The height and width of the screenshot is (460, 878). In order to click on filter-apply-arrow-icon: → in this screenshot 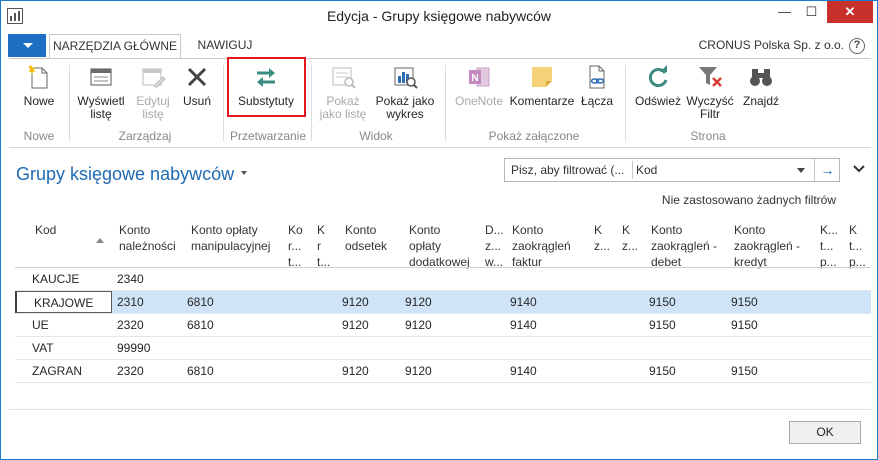, I will do `click(827, 170)`.